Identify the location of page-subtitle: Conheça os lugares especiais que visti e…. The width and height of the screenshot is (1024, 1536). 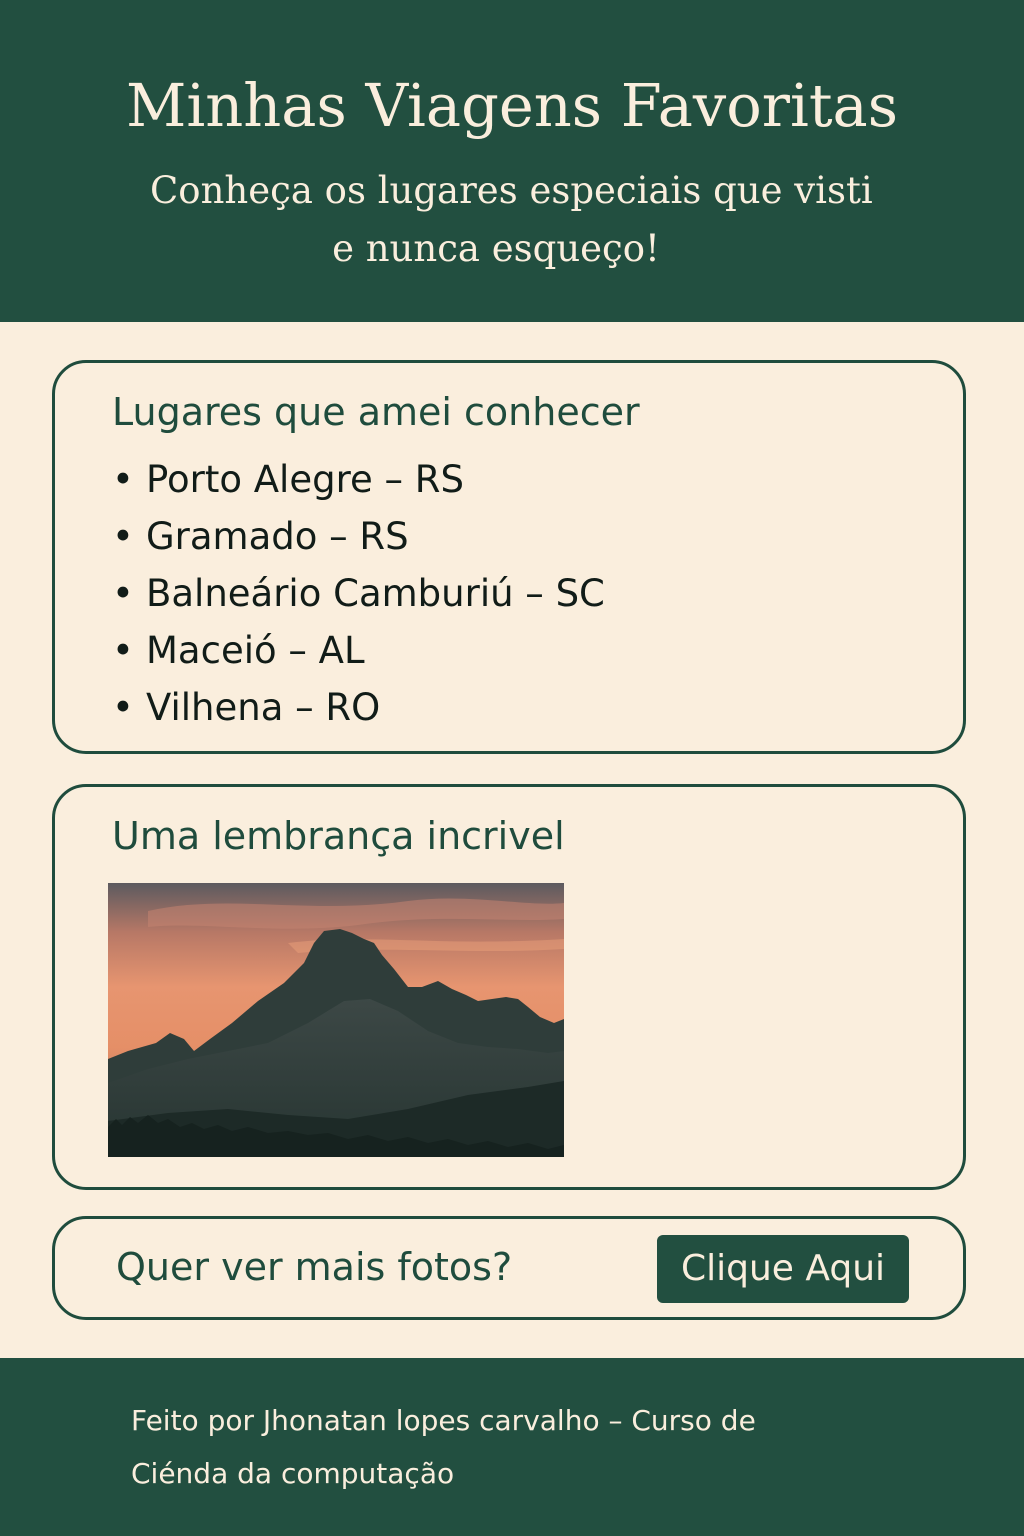
(520, 220).